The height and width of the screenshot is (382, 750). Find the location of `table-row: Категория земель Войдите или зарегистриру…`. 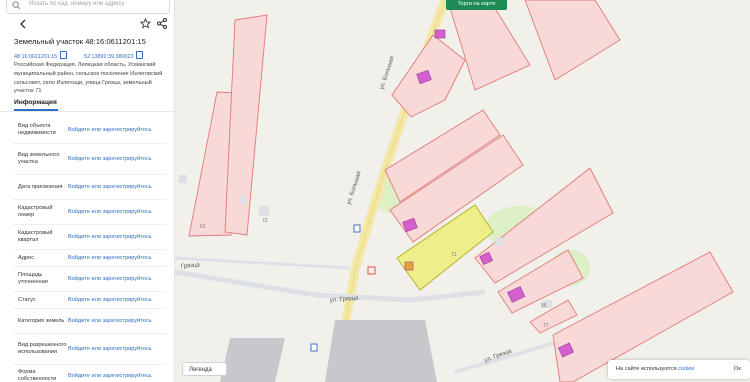

table-row: Категория земель Войдите или зарегистриру… is located at coordinates (90, 321).